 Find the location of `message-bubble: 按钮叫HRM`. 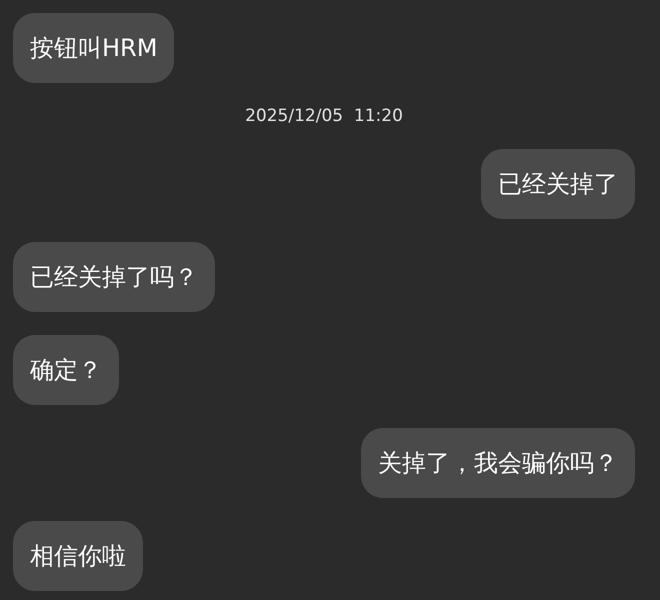

message-bubble: 按钮叫HRM is located at coordinates (93, 48).